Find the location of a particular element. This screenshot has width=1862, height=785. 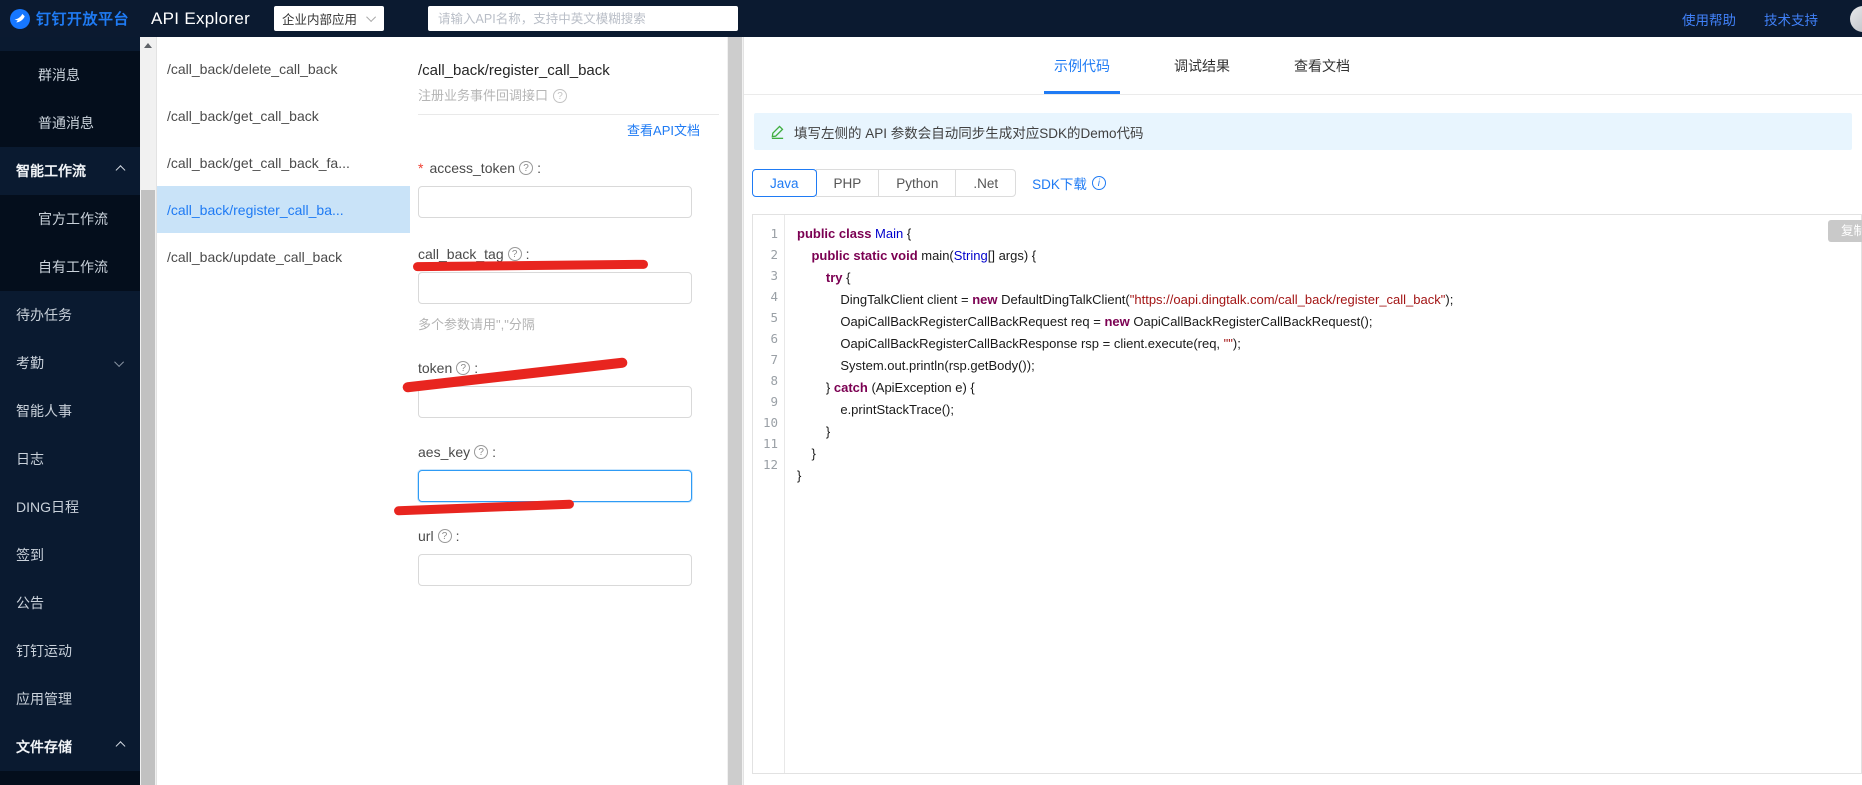

sidebar-item-普通消息: 普通消息 is located at coordinates (70, 123).